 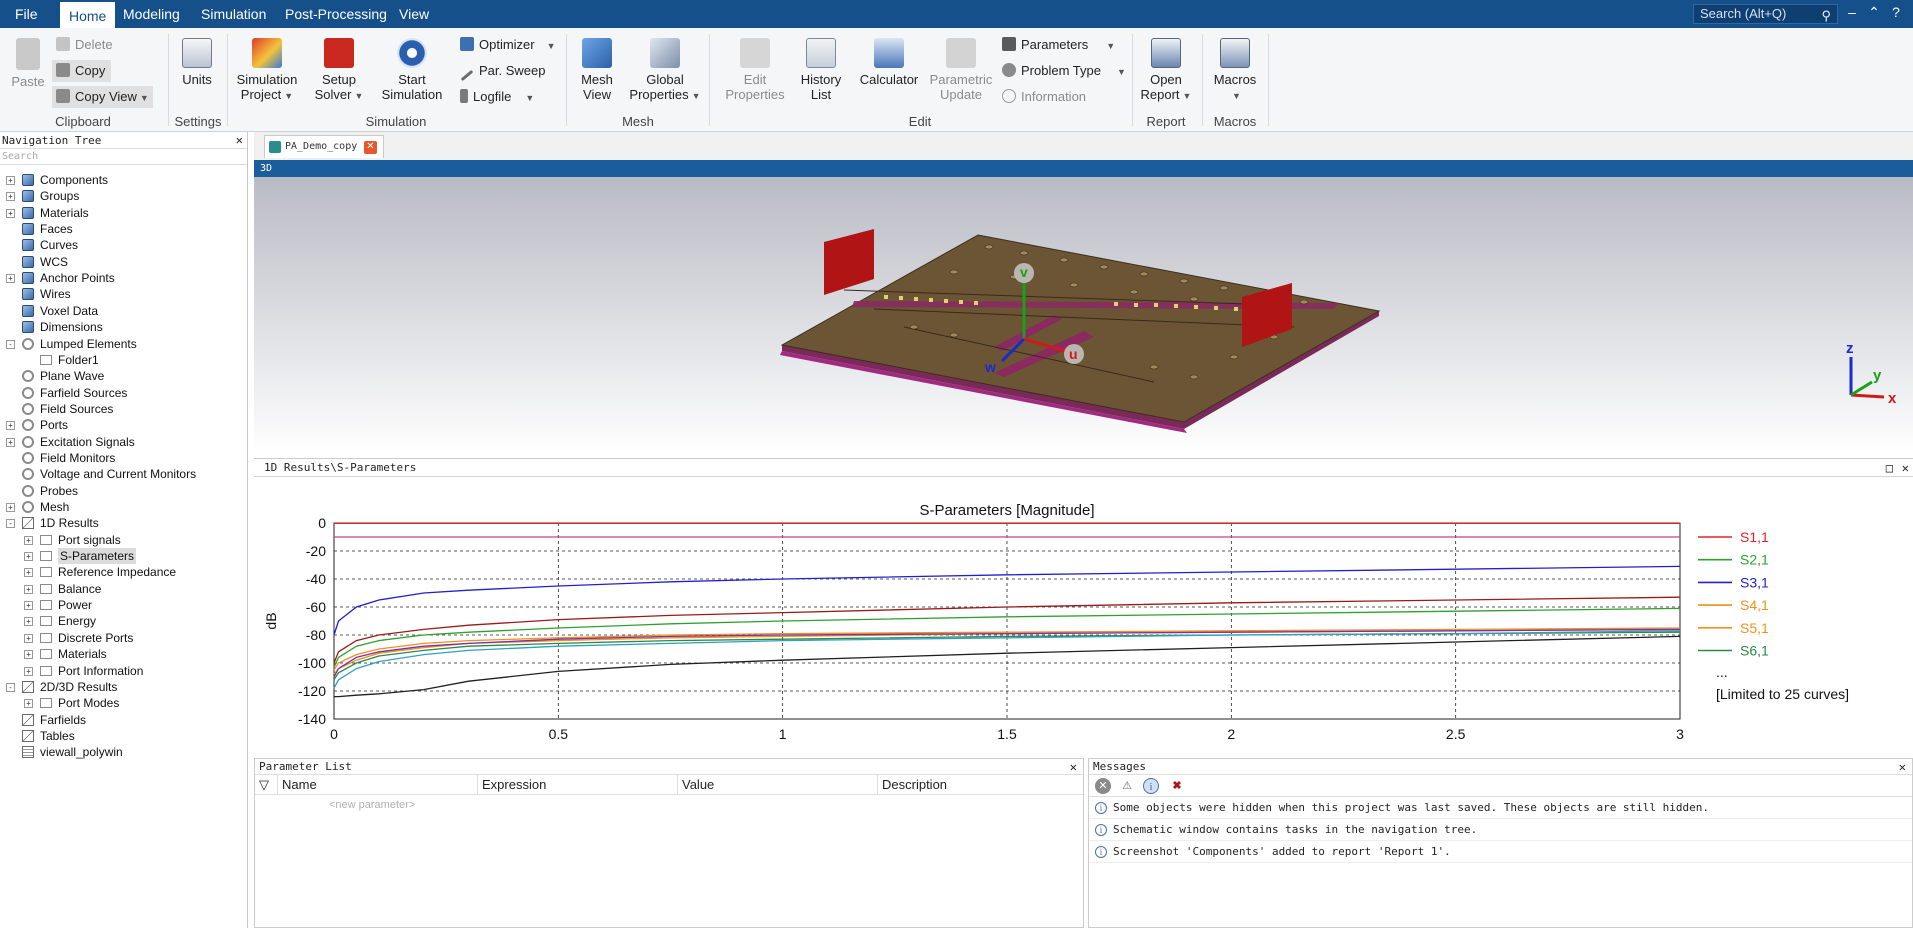 What do you see at coordinates (124, 703) in the screenshot?
I see `tree-item: + Port Modes` at bounding box center [124, 703].